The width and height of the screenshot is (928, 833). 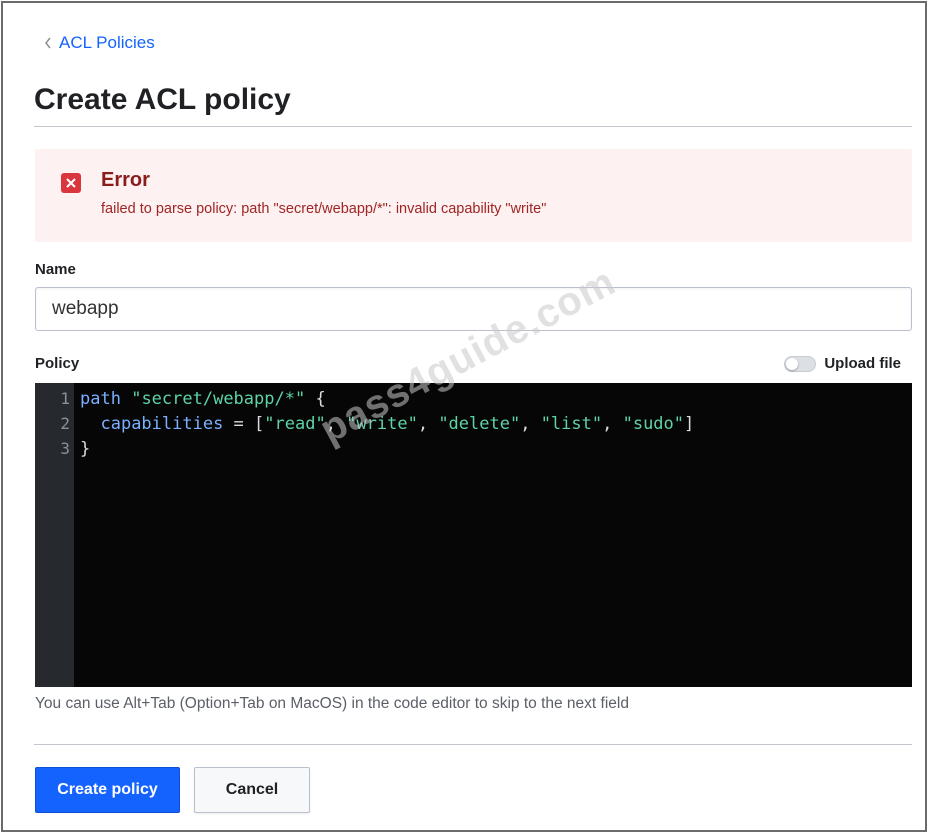 I want to click on editor-gutter: 1 2 3, so click(x=54, y=535).